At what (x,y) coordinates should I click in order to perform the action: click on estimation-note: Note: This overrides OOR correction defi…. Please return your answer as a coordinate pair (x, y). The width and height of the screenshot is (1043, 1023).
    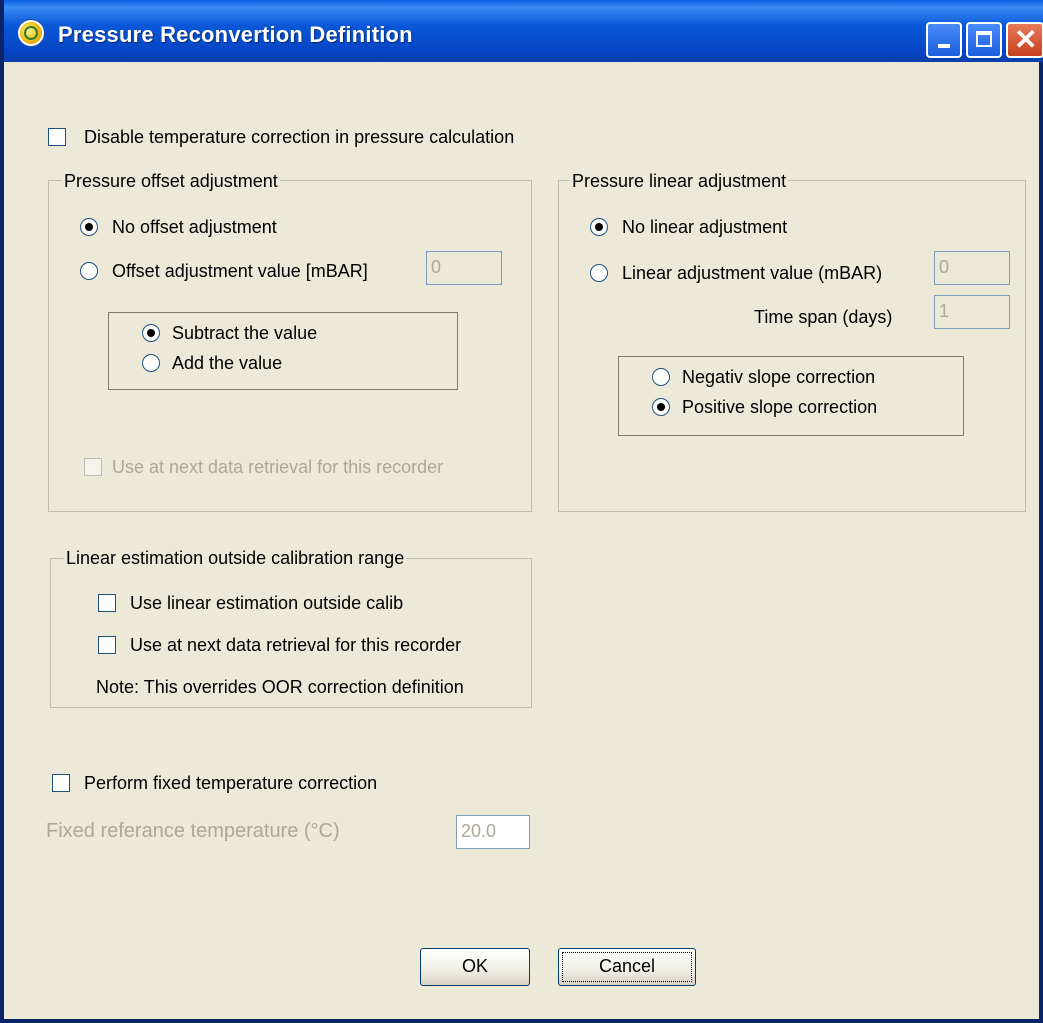
    Looking at the image, I should click on (280, 687).